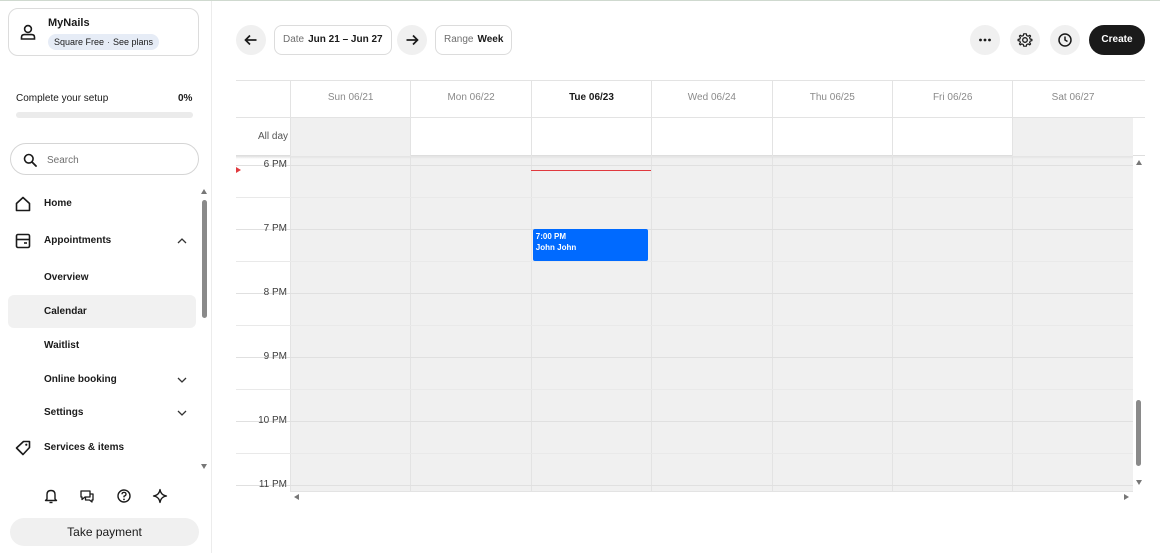 The image size is (1160, 553). Describe the element at coordinates (103, 32) in the screenshot. I see `business-switcher: MyNails Square Free · See plans` at that location.